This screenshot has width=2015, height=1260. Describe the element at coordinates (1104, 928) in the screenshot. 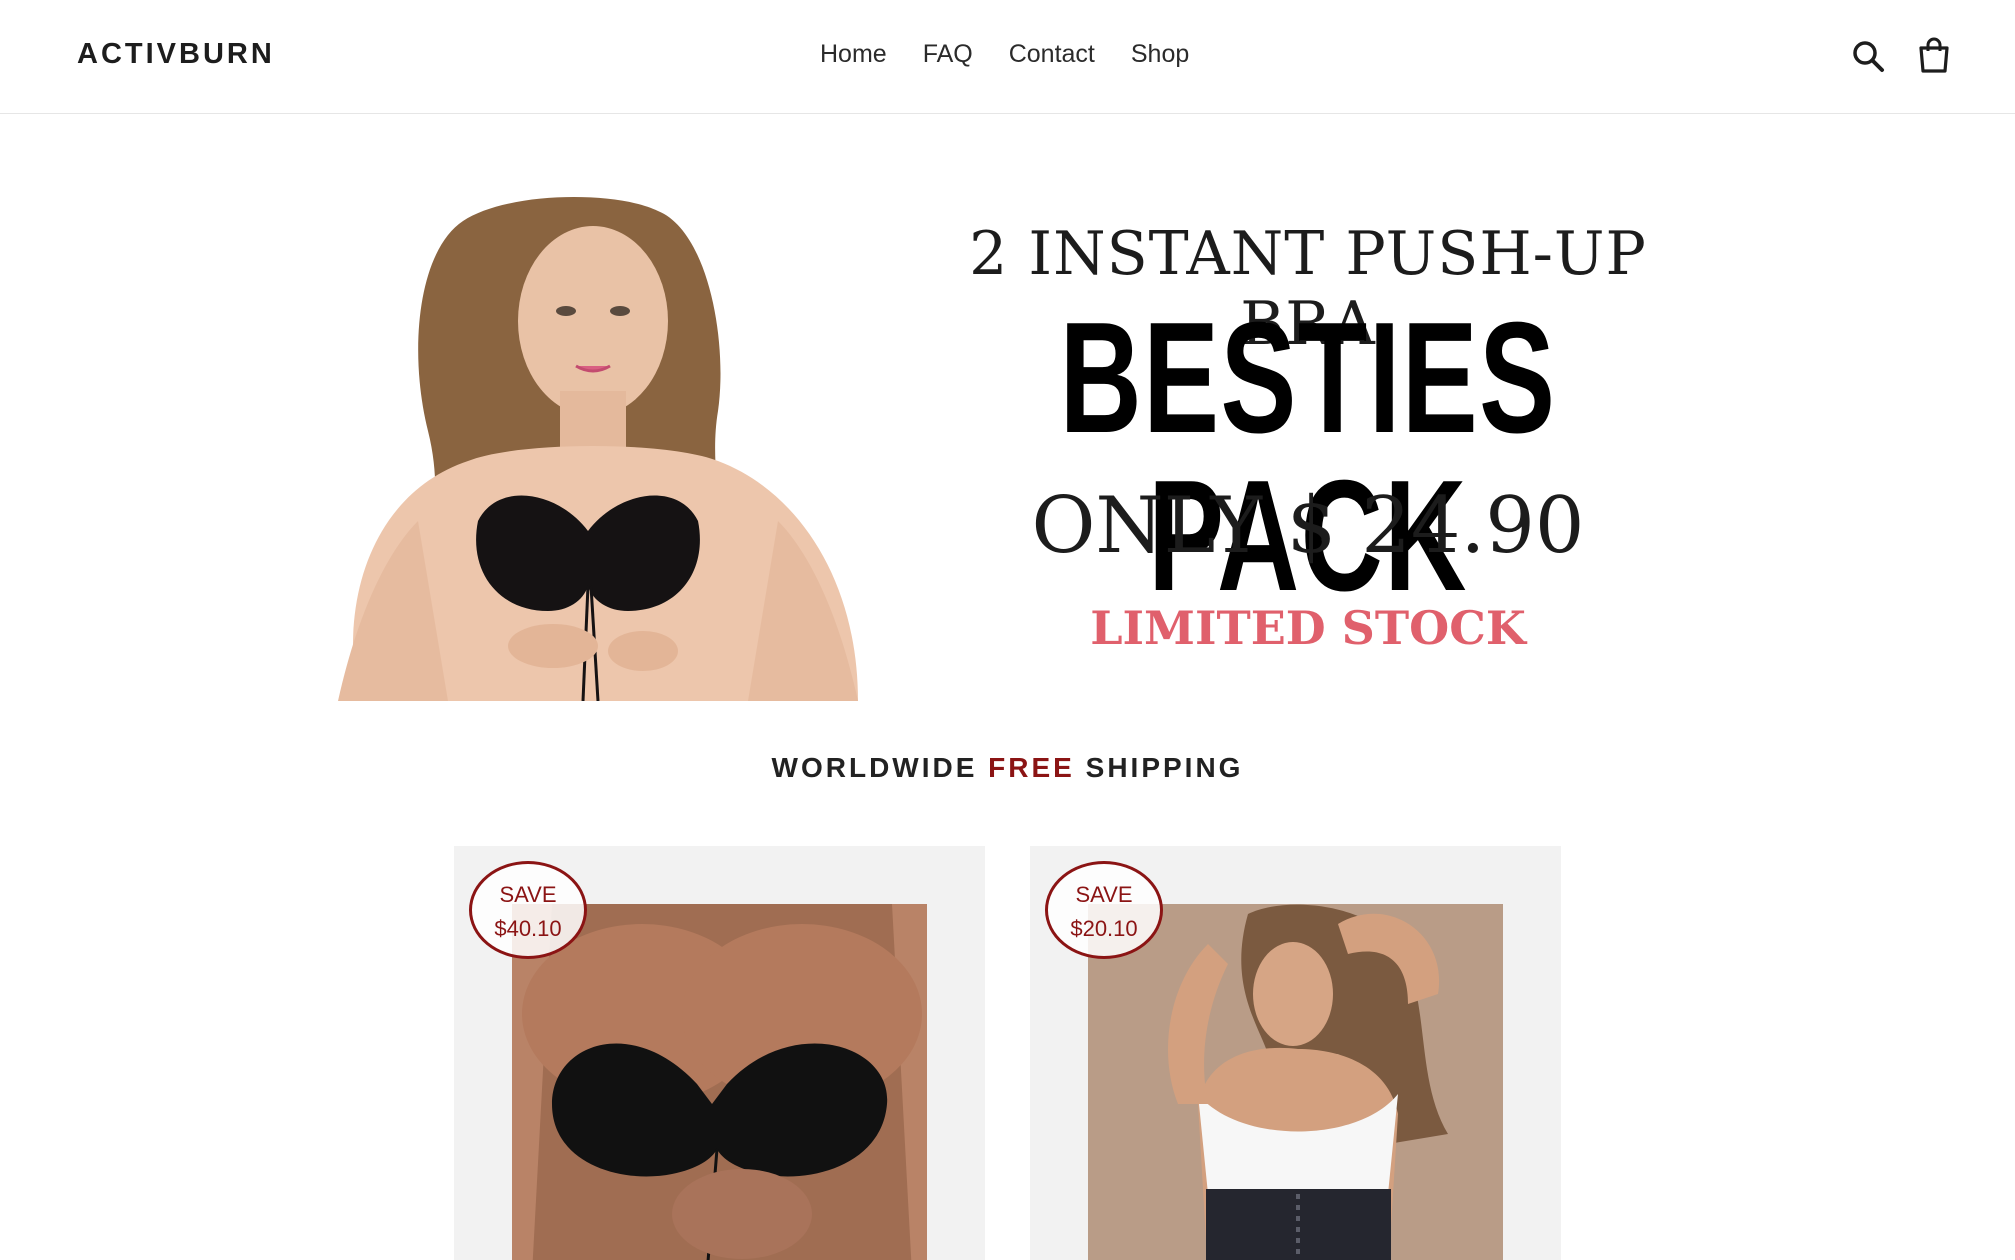

I see `sale-badge-amount: $20.10` at that location.